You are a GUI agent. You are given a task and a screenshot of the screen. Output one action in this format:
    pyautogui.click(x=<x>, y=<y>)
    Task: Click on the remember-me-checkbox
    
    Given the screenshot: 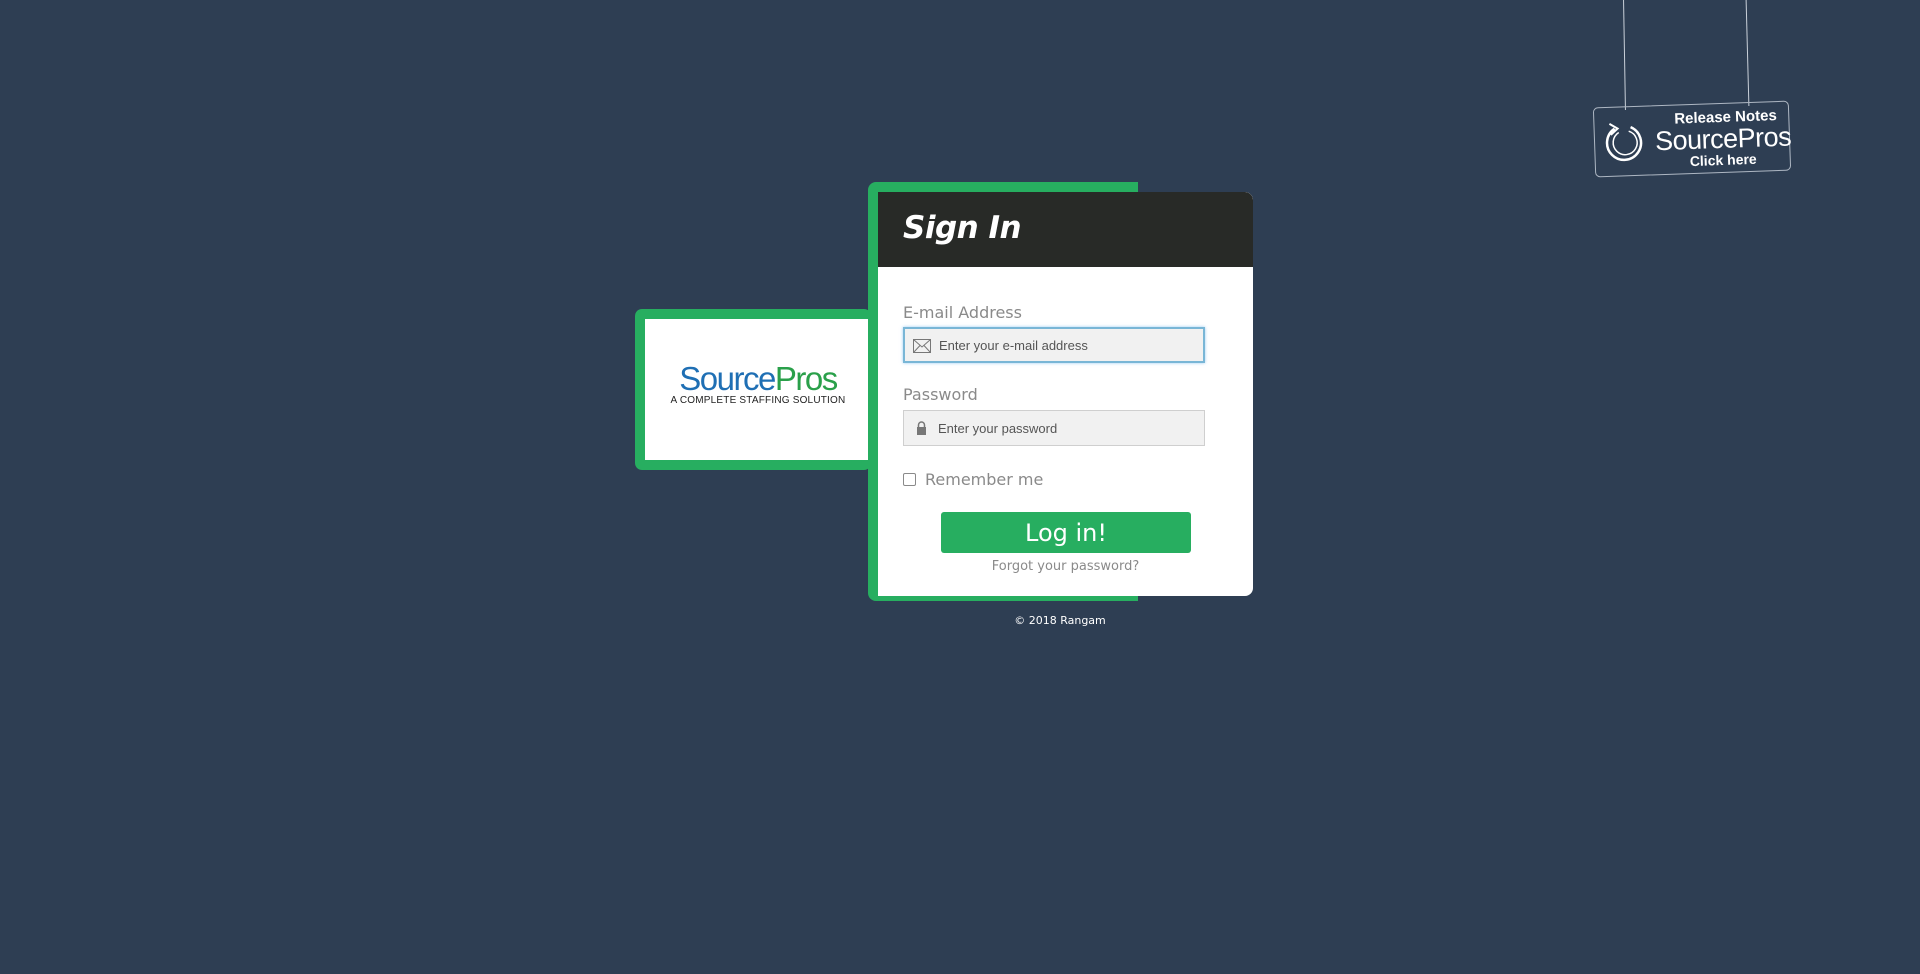 What is the action you would take?
    pyautogui.click(x=909, y=479)
    